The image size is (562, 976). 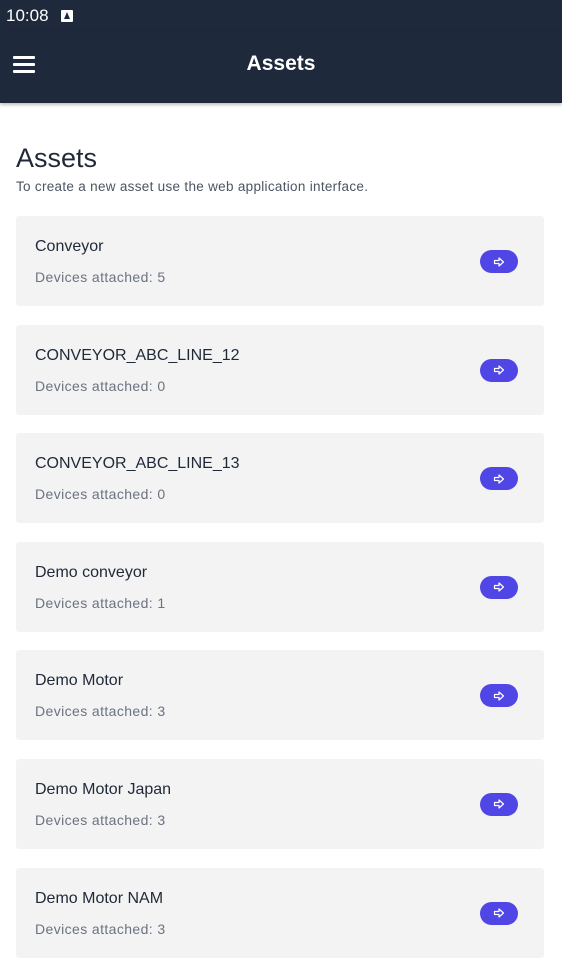 What do you see at coordinates (280, 369) in the screenshot?
I see `asset-card: CONVEYOR_ABC_LINE_12 Devices attached: 0` at bounding box center [280, 369].